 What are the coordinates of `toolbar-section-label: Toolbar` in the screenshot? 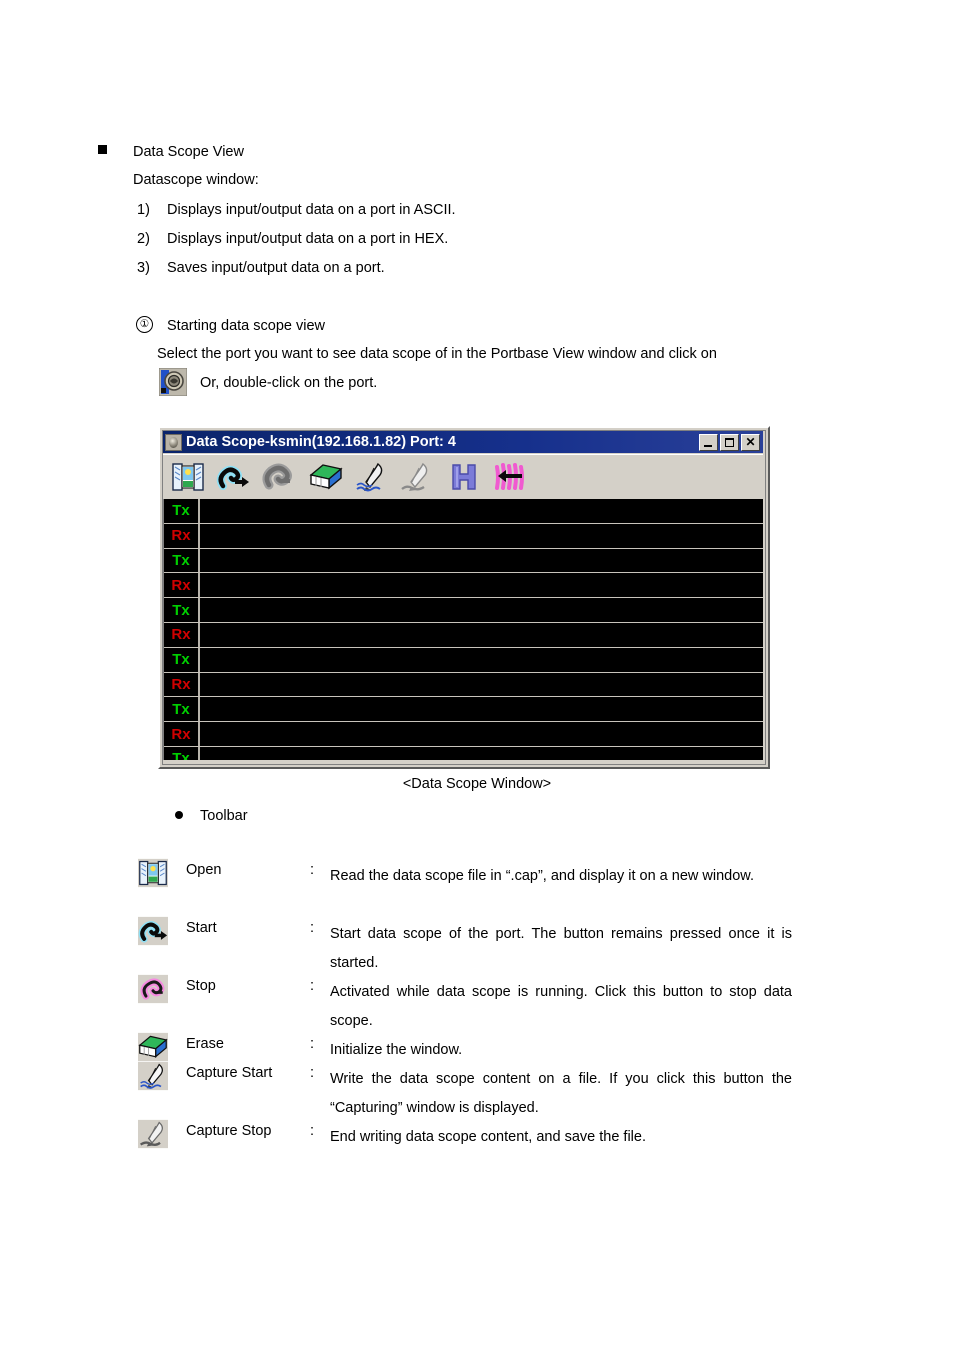 It's located at (224, 816).